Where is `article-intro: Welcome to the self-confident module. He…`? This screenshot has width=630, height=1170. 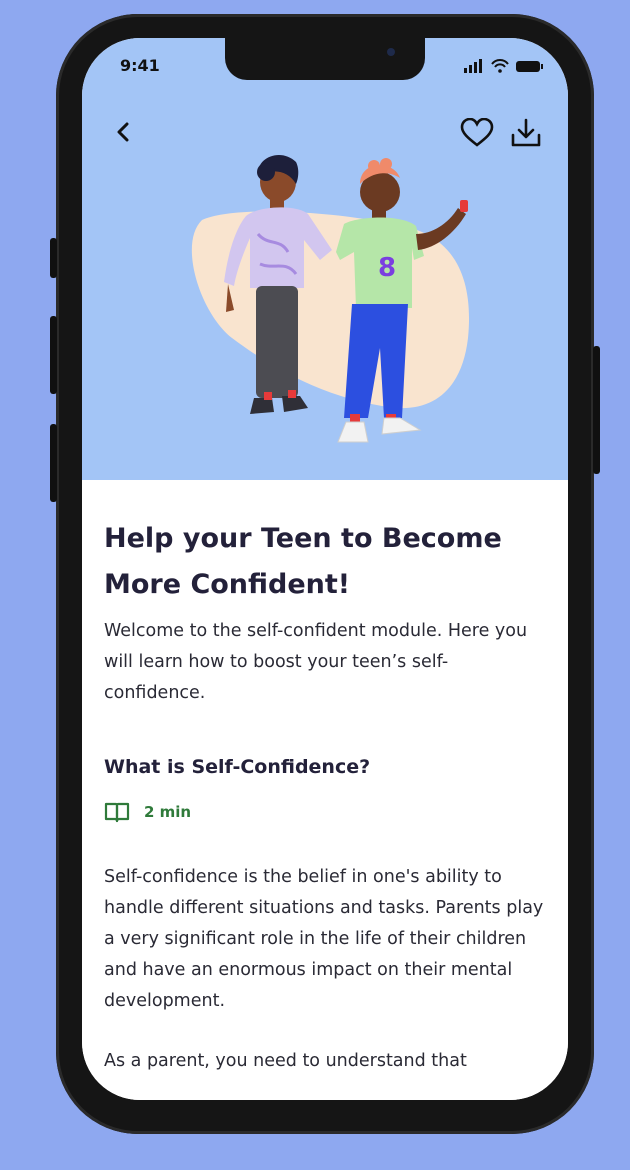
article-intro: Welcome to the self-confident module. He… is located at coordinates (316, 662).